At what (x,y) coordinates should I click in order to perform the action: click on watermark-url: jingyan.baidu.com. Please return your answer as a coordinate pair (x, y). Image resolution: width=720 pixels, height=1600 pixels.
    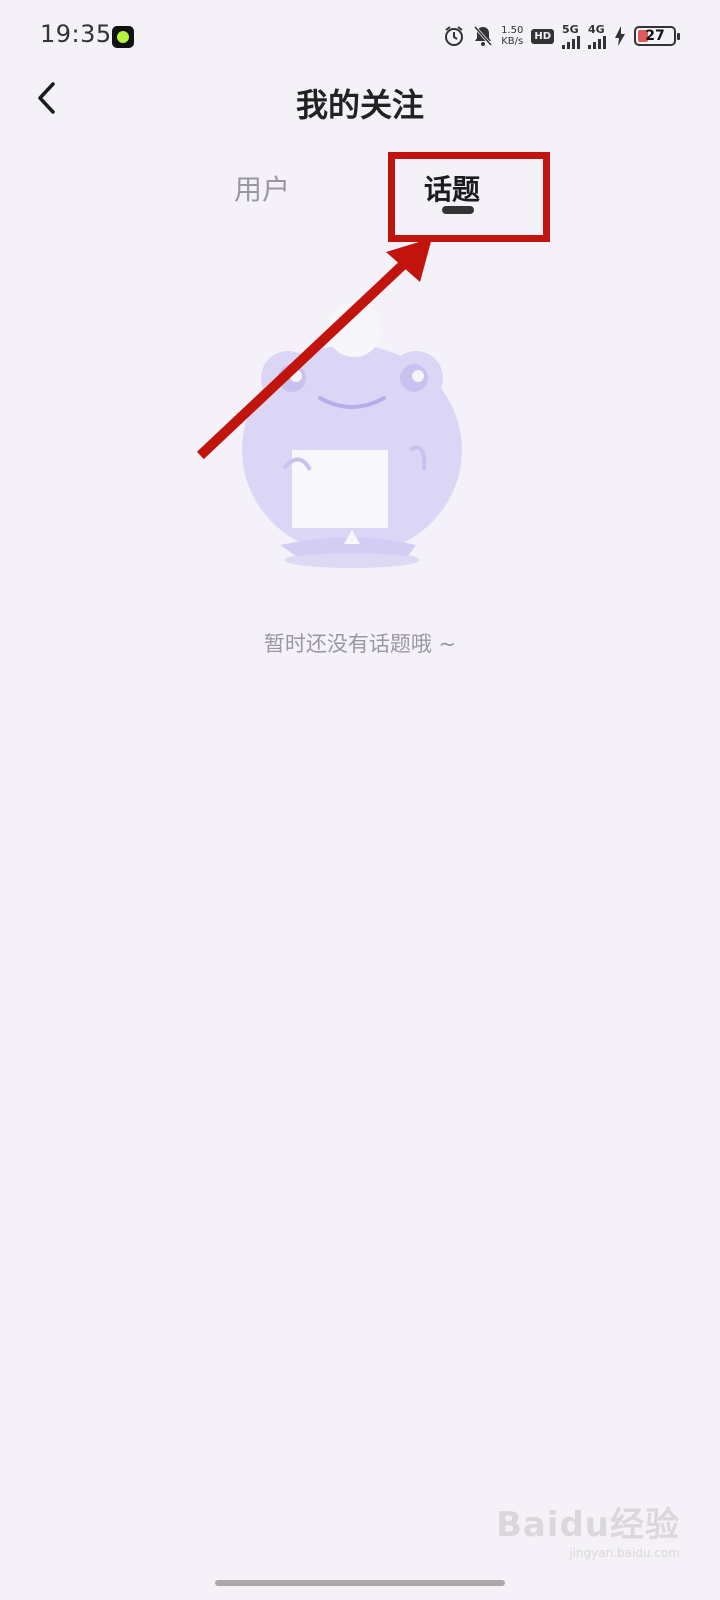
    Looking at the image, I should click on (624, 1553).